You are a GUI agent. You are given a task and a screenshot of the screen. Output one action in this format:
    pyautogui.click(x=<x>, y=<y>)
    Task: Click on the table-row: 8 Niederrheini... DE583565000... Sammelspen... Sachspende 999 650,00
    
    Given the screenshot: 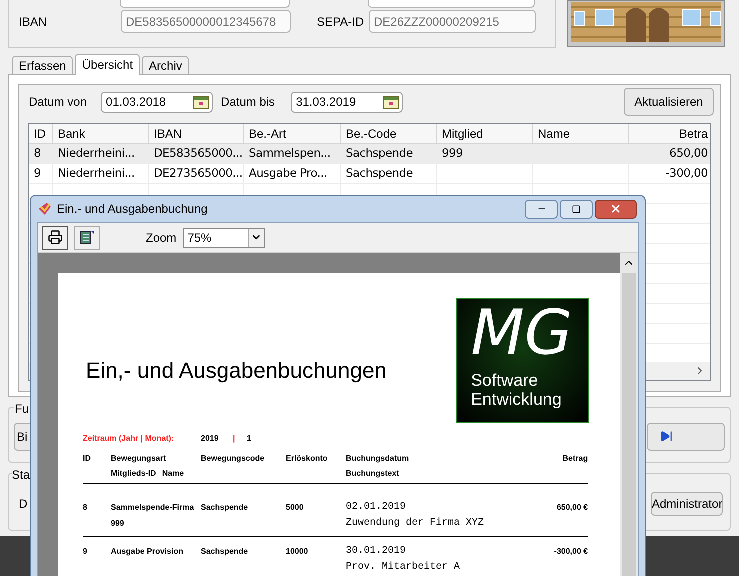 What is the action you would take?
    pyautogui.click(x=369, y=154)
    